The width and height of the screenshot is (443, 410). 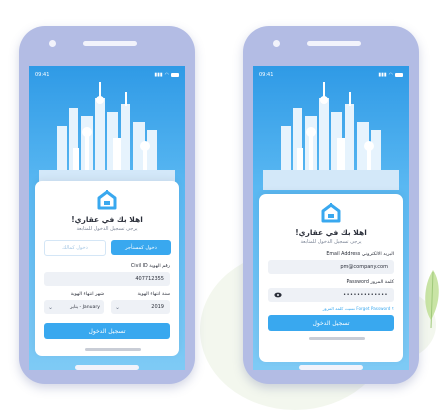 What do you see at coordinates (432, 299) in the screenshot?
I see `leaf-decoration-icon` at bounding box center [432, 299].